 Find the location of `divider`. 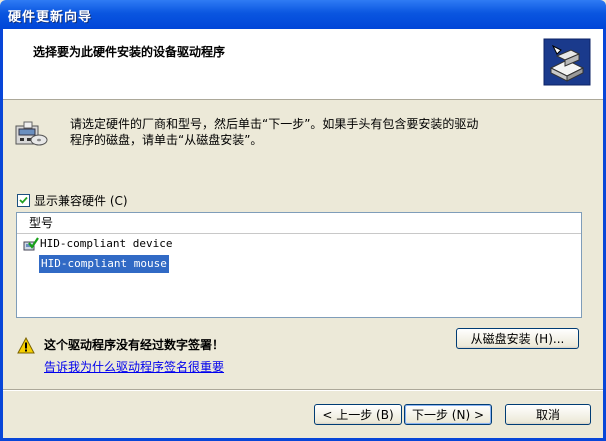

divider is located at coordinates (303, 390).